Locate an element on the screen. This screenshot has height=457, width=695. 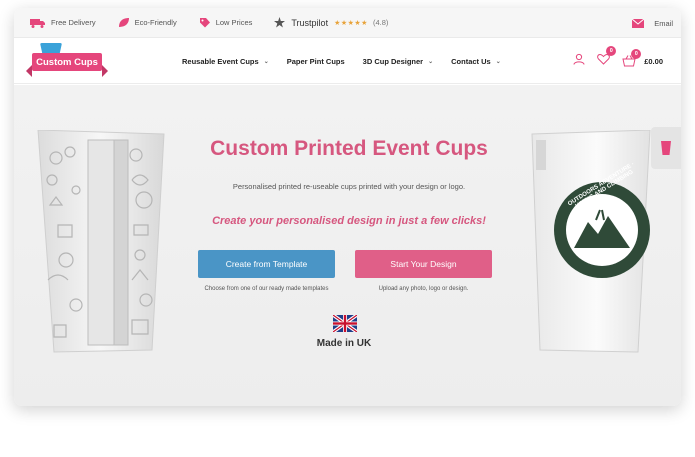
cup-icon is located at coordinates (666, 148).